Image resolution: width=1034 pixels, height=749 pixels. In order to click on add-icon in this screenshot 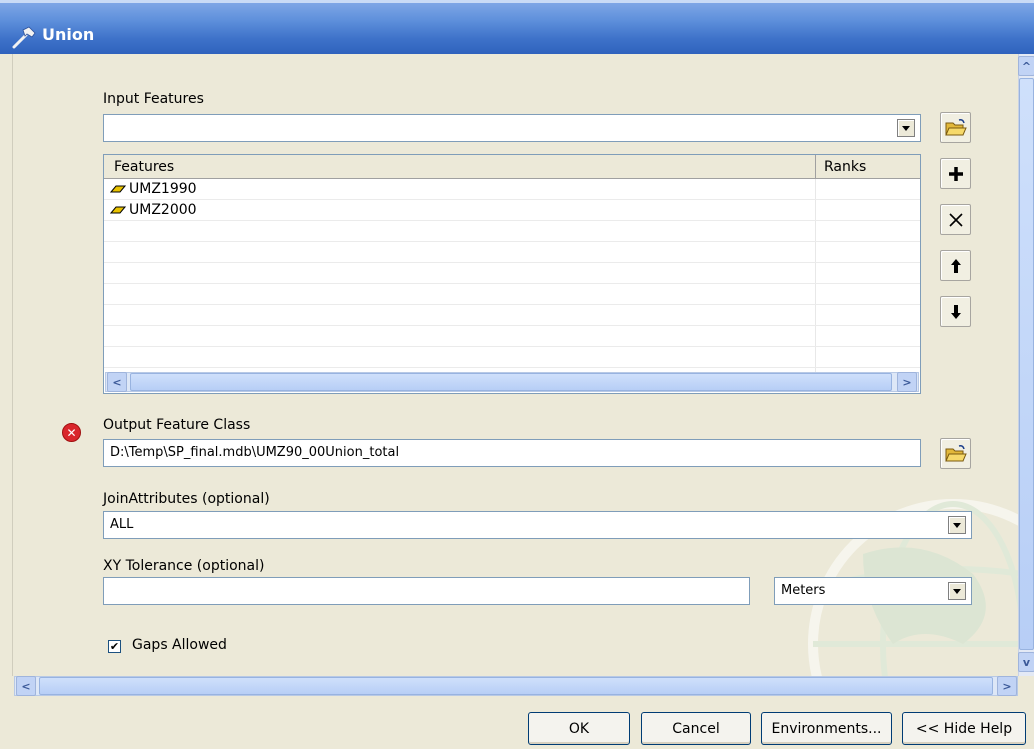, I will do `click(955, 173)`.